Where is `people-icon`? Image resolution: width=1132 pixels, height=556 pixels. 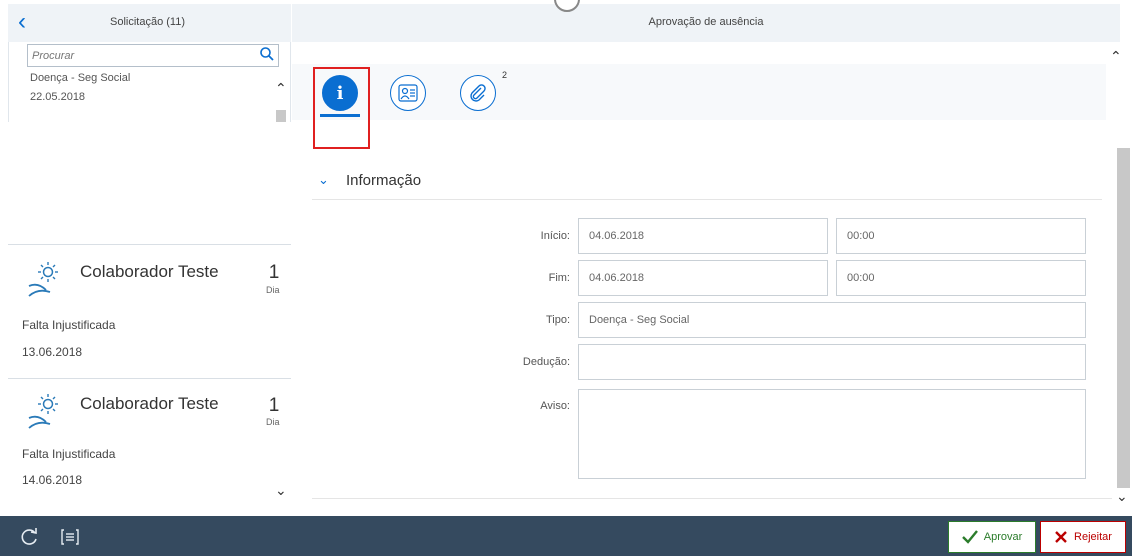 people-icon is located at coordinates (408, 93).